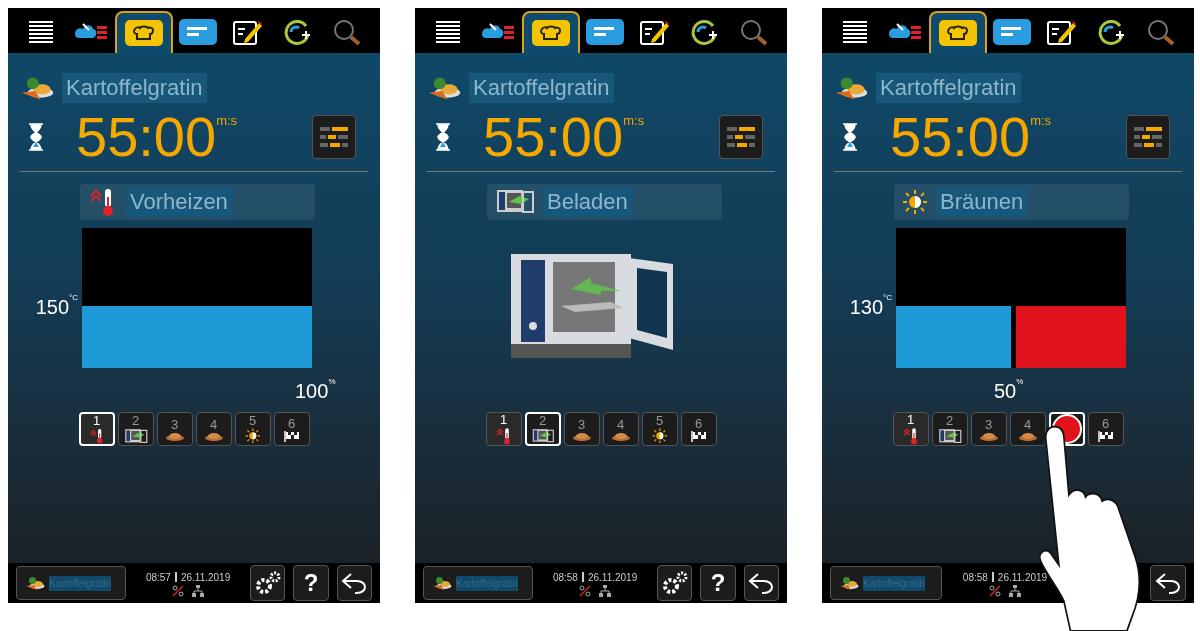  Describe the element at coordinates (179, 202) in the screenshot. I see `step-title: Vorheizen` at that location.